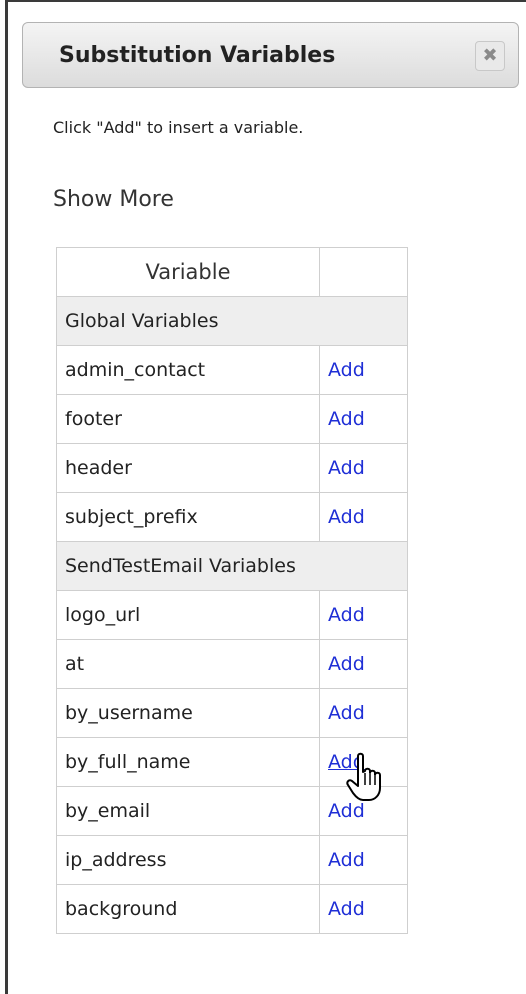  I want to click on table-row: header Add, so click(232, 468).